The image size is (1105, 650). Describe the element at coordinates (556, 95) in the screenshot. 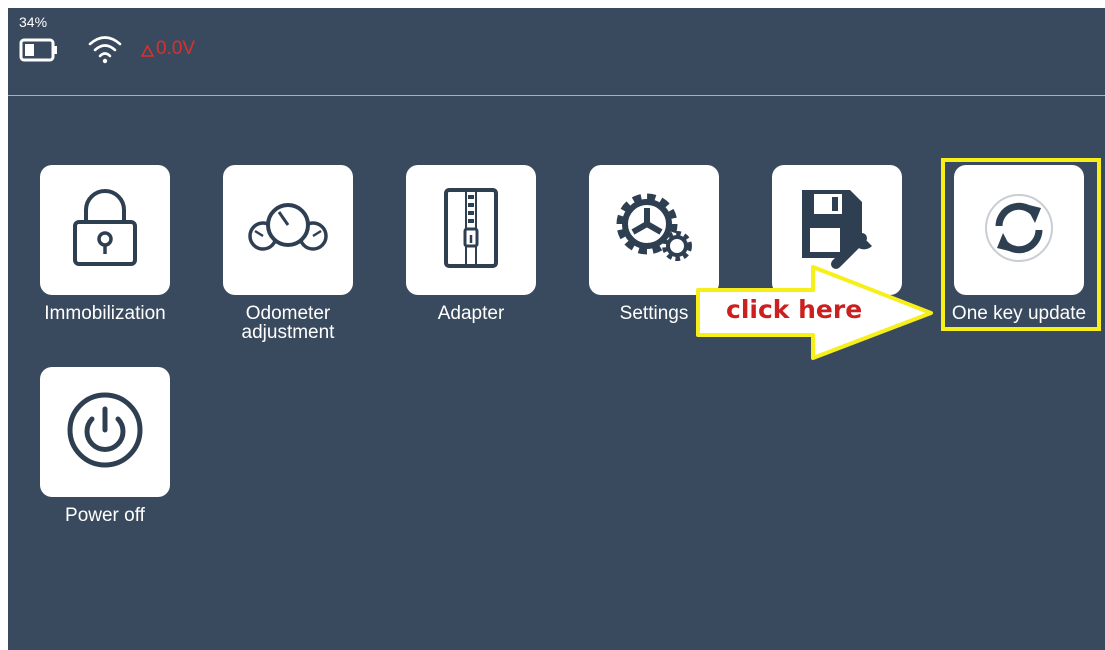

I see `status-divider` at that location.